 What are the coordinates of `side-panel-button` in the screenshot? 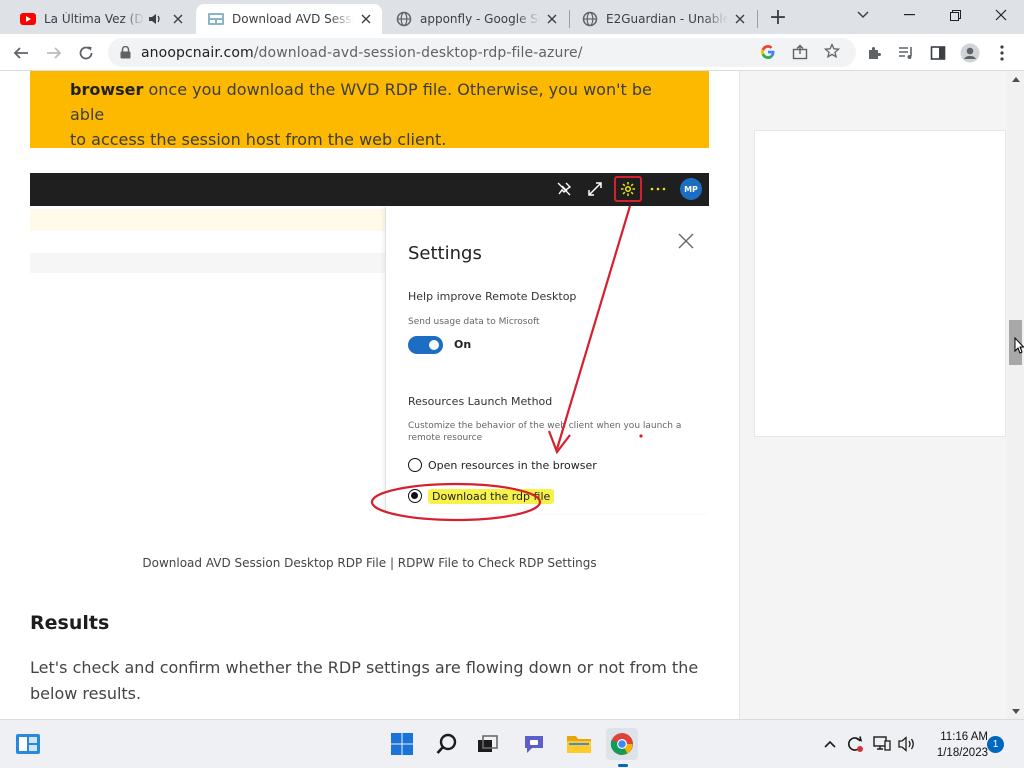 It's located at (938, 53).